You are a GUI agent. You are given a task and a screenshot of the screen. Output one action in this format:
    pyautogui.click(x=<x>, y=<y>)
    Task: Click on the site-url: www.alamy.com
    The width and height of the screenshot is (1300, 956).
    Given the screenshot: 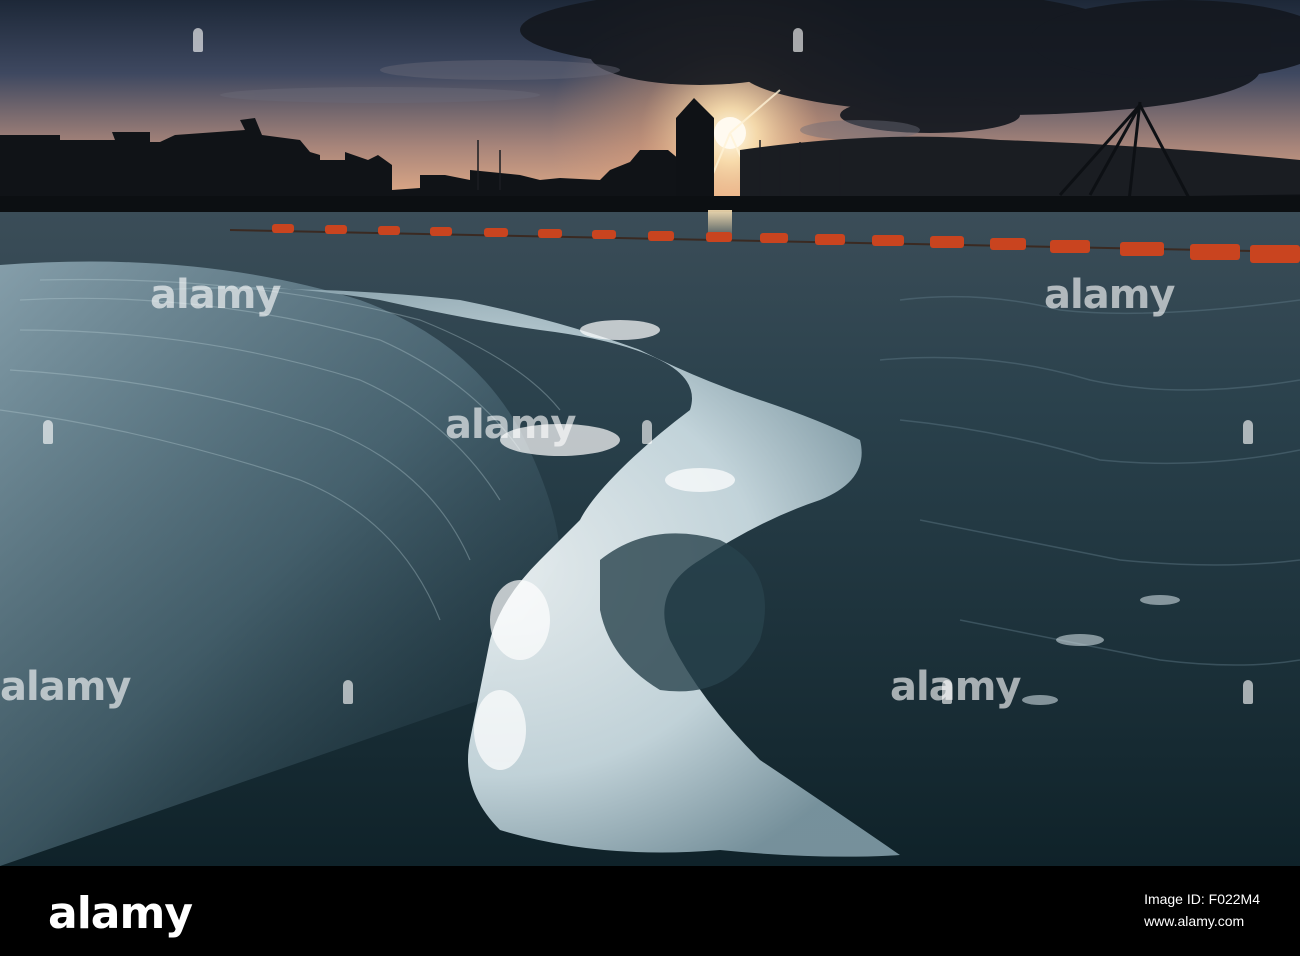 What is the action you would take?
    pyautogui.click(x=1202, y=921)
    